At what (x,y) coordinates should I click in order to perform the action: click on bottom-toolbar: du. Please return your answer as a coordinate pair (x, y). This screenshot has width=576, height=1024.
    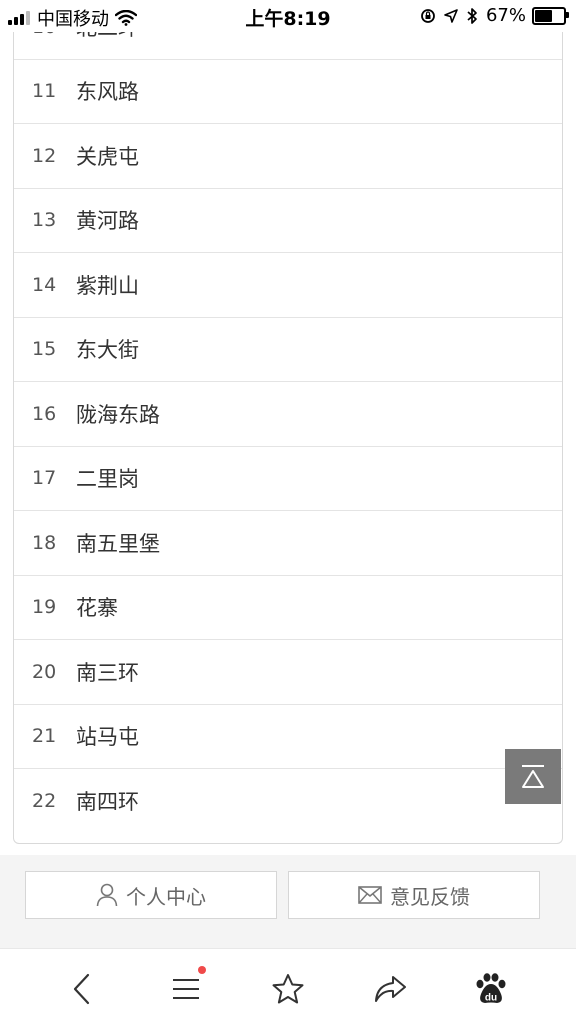
    Looking at the image, I should click on (288, 986).